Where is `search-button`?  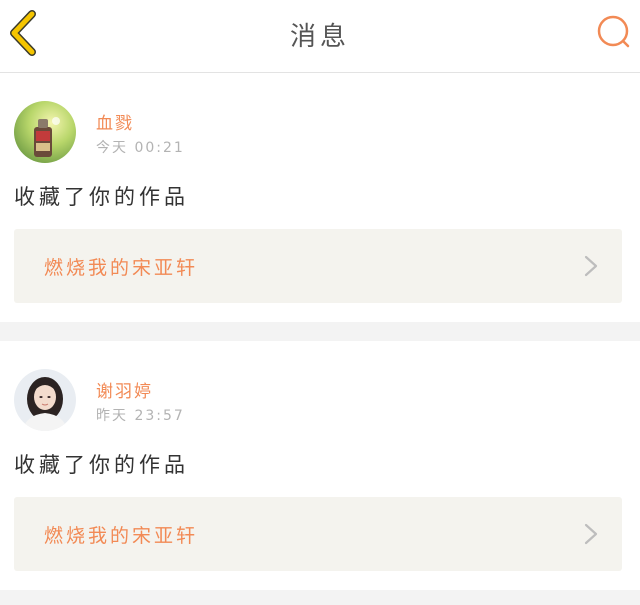 search-button is located at coordinates (614, 32).